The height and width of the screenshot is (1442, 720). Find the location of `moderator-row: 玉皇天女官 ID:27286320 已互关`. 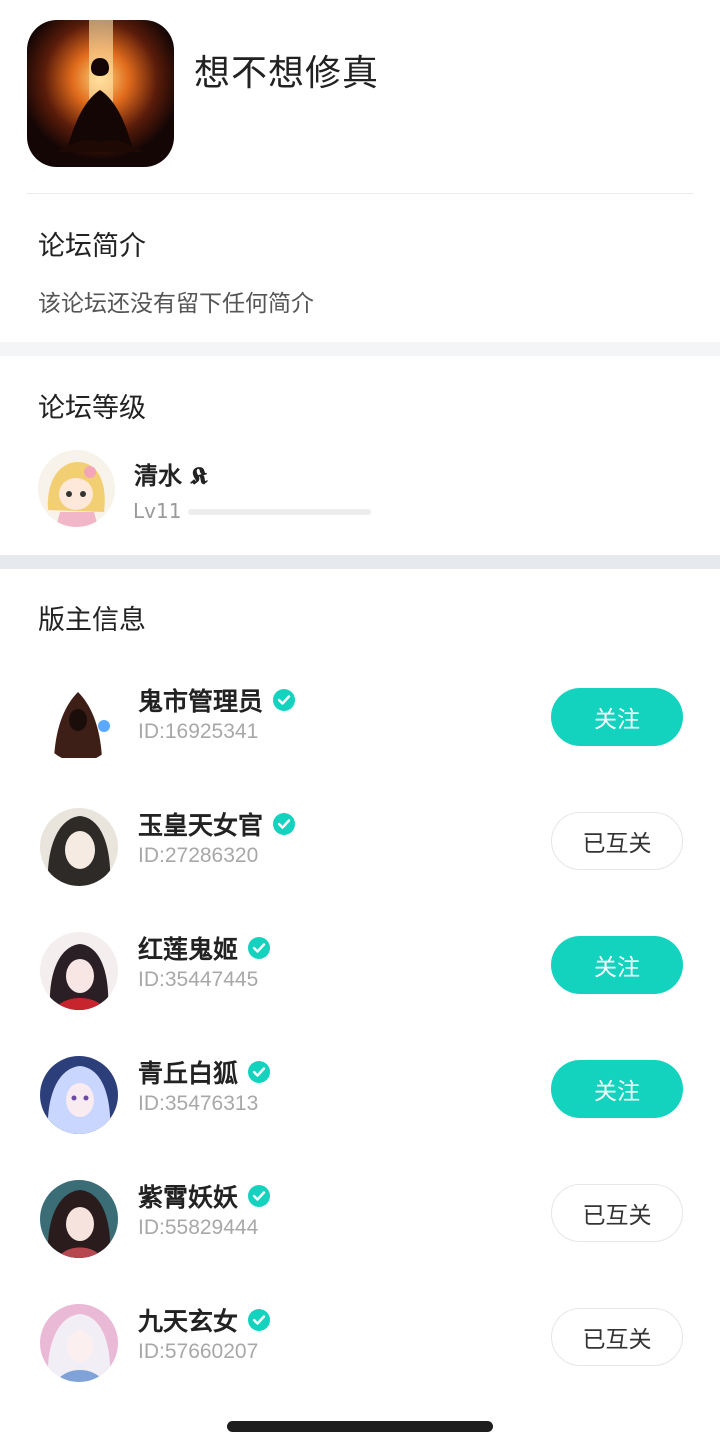

moderator-row: 玉皇天女官 ID:27286320 已互关 is located at coordinates (360, 854).